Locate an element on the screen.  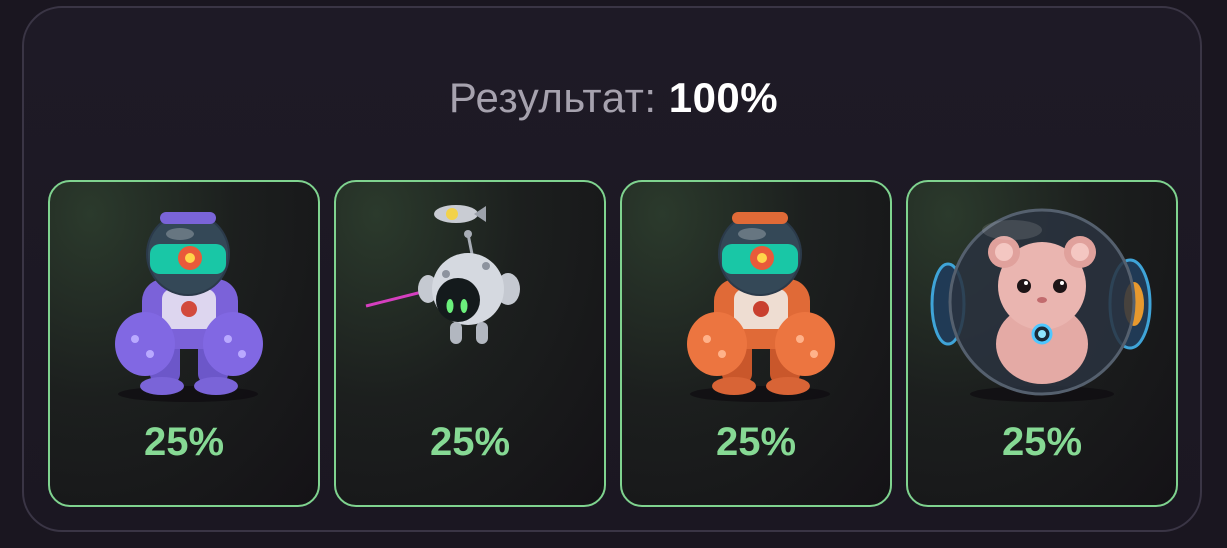
result-card-1: 25% is located at coordinates (184, 343).